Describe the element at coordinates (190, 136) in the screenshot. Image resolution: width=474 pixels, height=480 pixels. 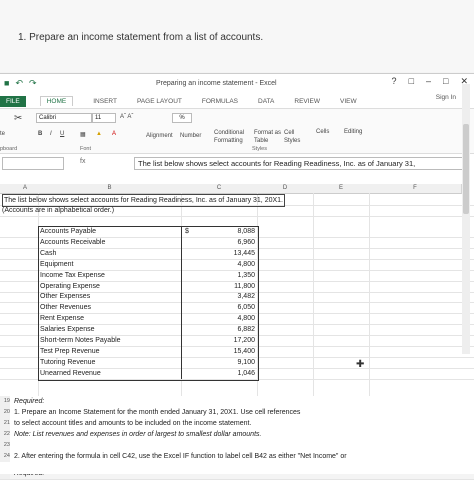
I see `number-button: Number` at that location.